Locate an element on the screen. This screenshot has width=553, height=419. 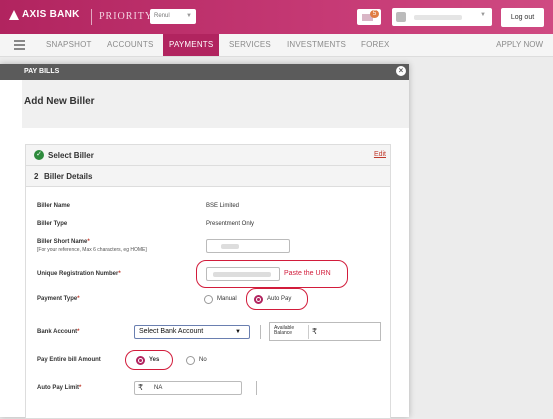
biller-name-label: Biller Name is located at coordinates (54, 206).